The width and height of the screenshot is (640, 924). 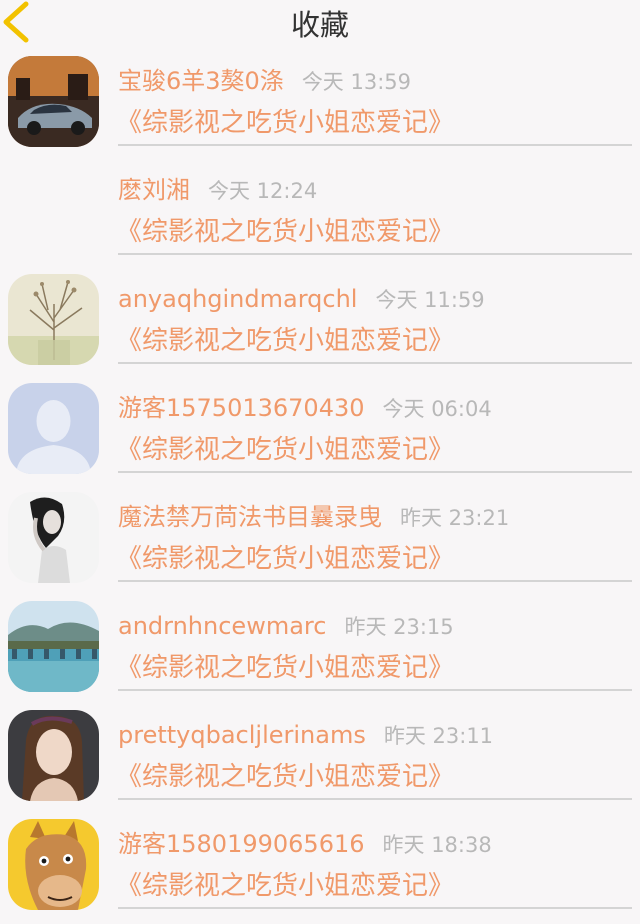 I want to click on username: 魔法禁万苘法书目曩录曳, so click(x=250, y=517).